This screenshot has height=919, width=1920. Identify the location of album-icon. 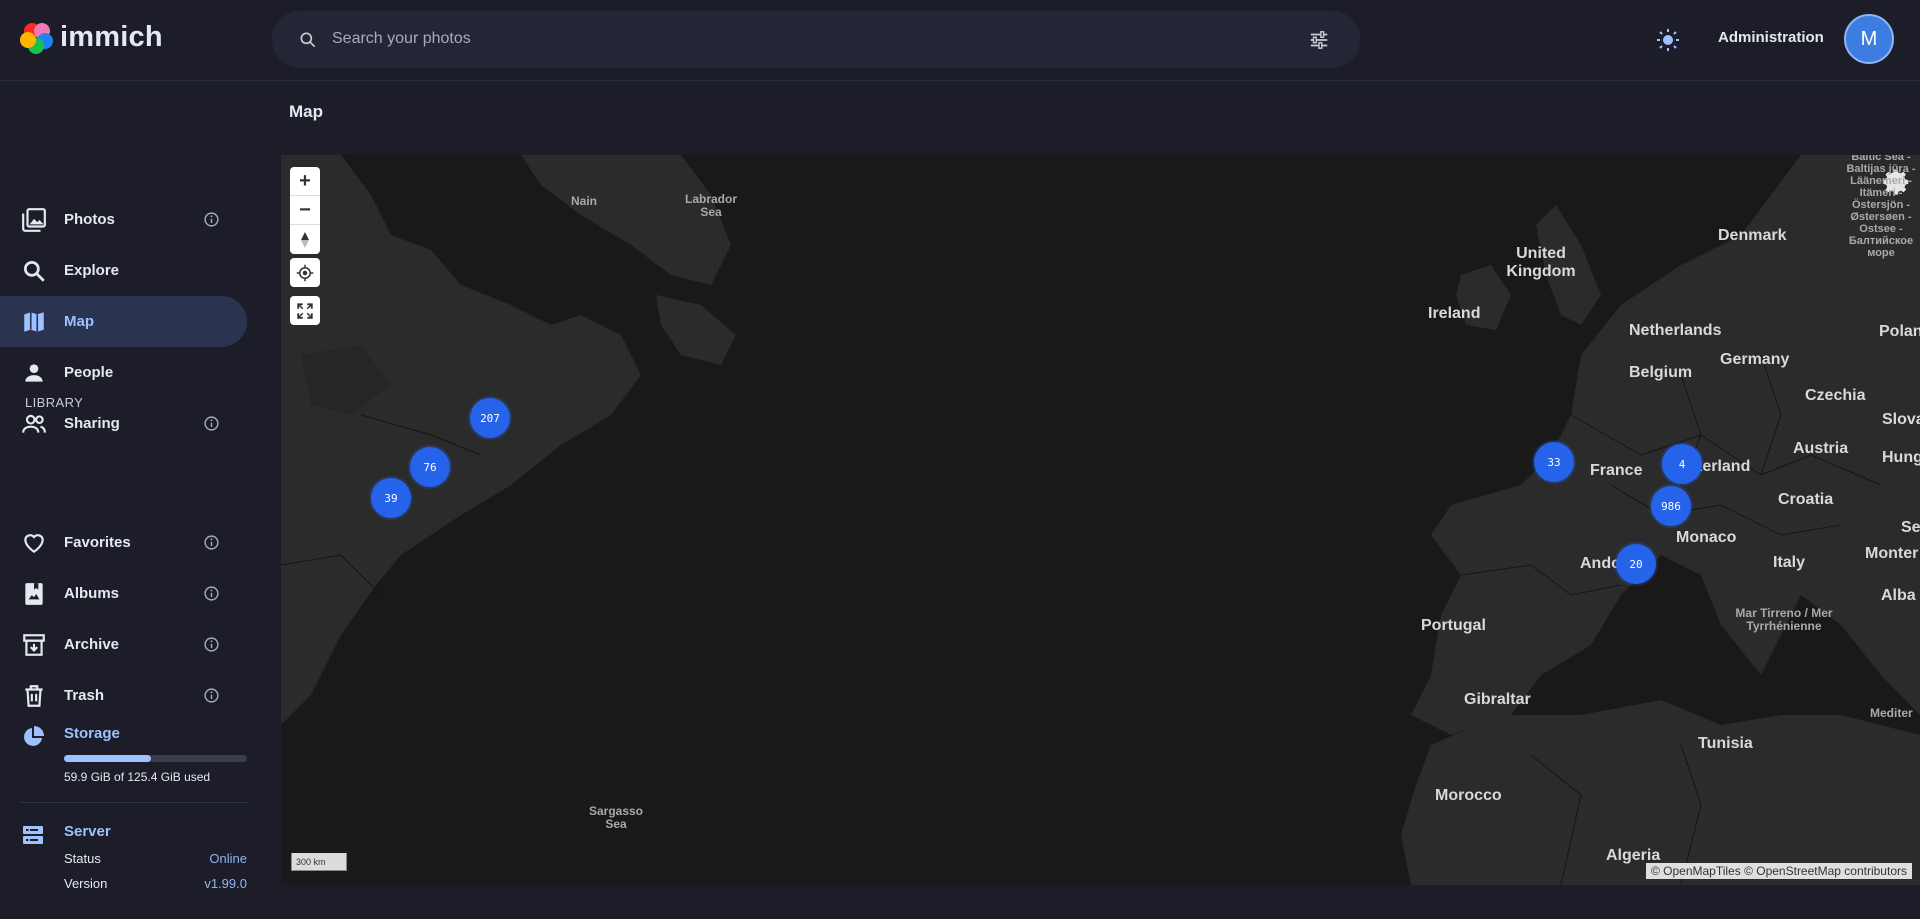
(34, 594).